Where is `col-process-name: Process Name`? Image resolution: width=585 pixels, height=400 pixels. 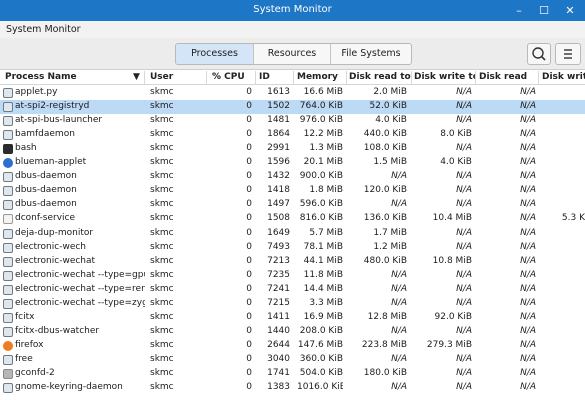 col-process-name: Process Name is located at coordinates (67, 77).